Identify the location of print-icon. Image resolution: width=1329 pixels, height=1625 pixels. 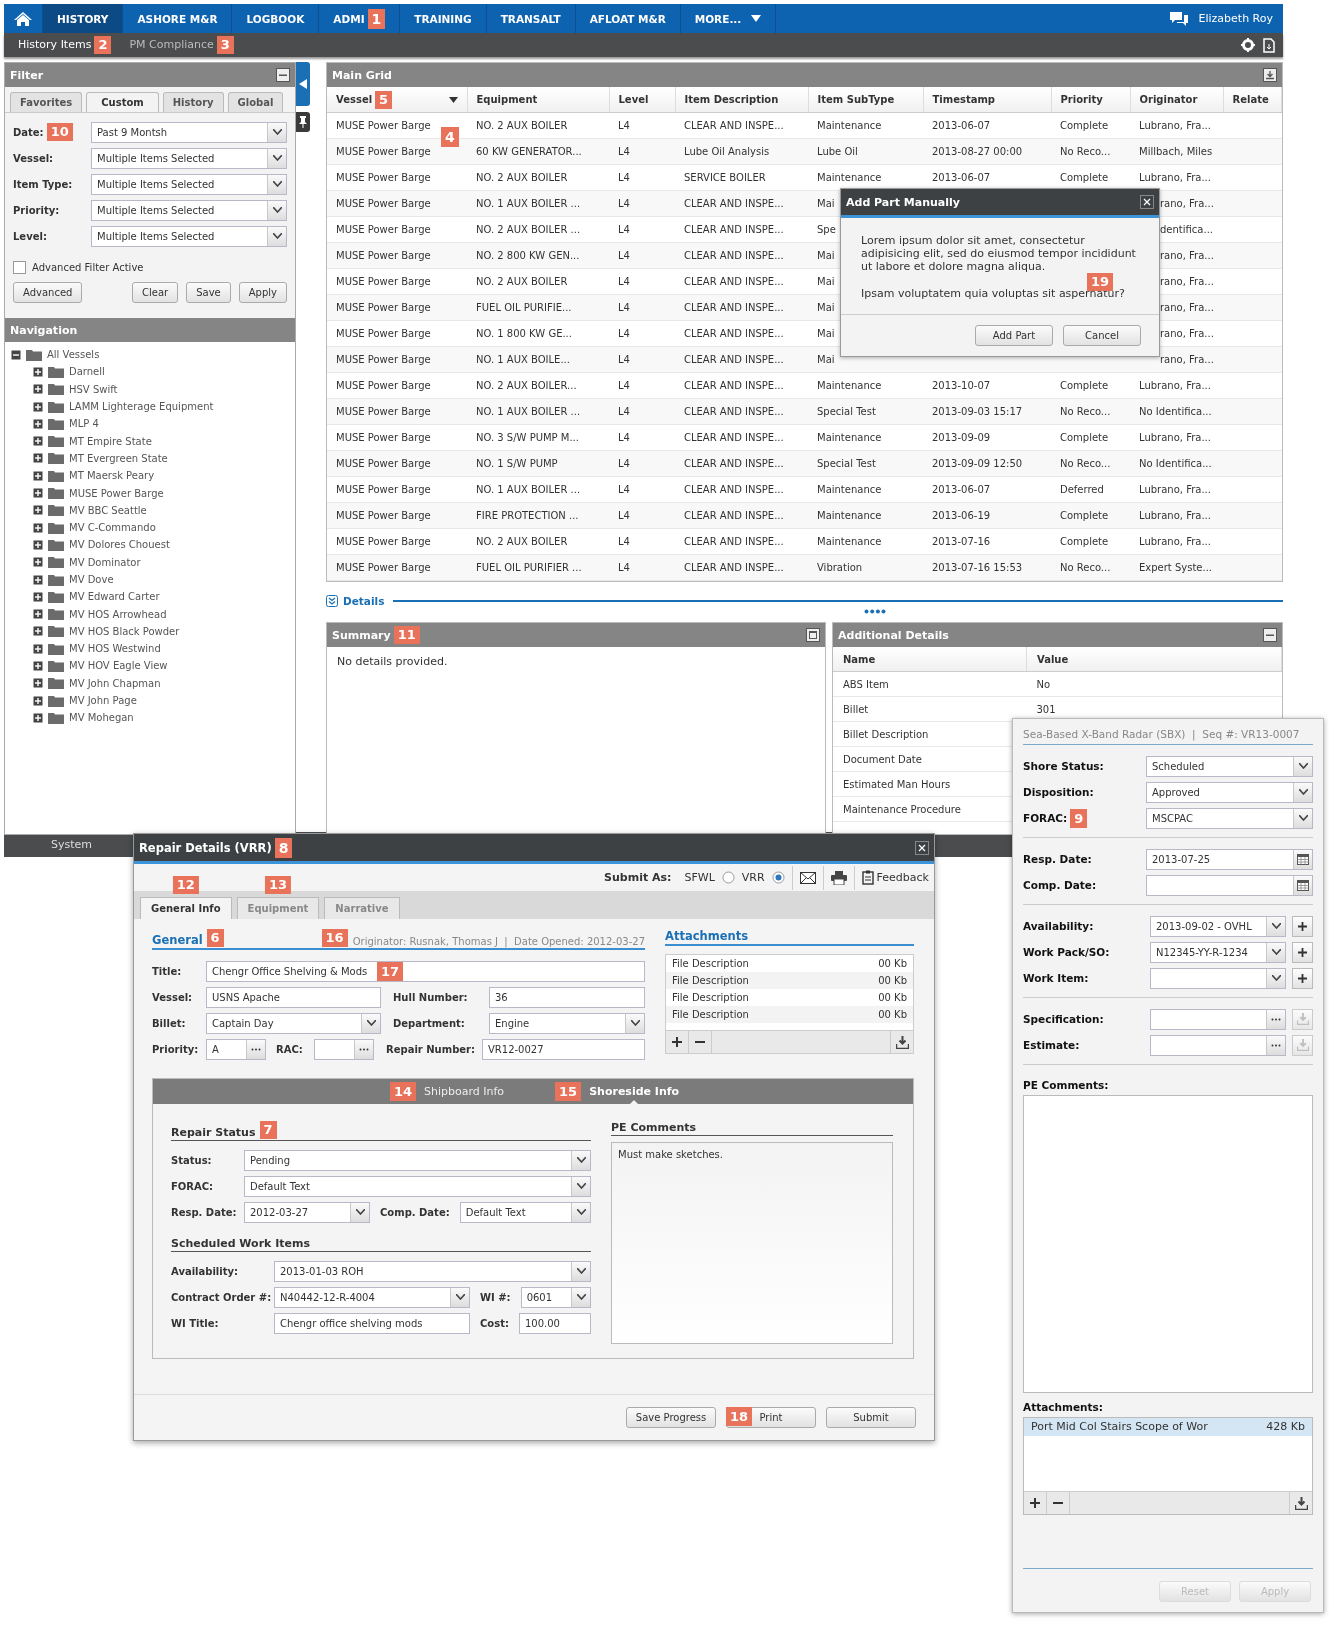
(838, 877).